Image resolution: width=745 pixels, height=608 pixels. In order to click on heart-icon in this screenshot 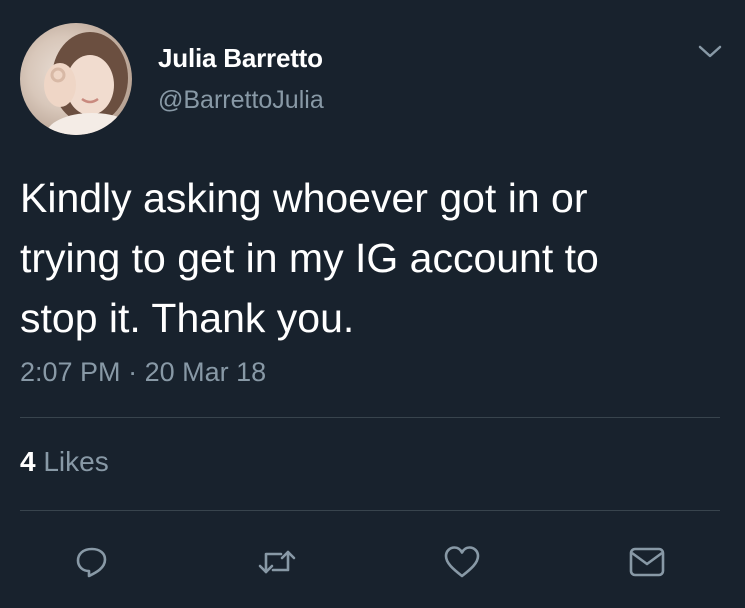, I will do `click(462, 564)`.